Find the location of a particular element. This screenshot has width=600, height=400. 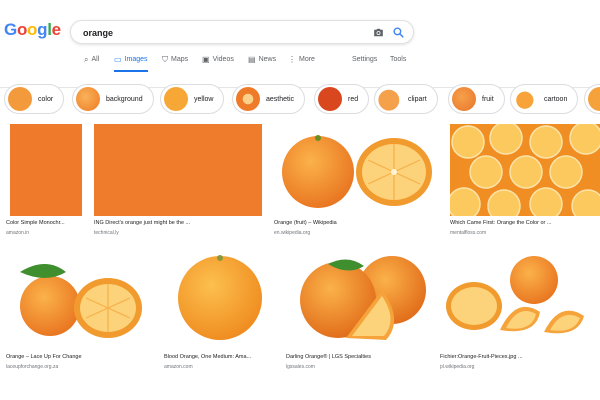

tab-label: All is located at coordinates (95, 59).